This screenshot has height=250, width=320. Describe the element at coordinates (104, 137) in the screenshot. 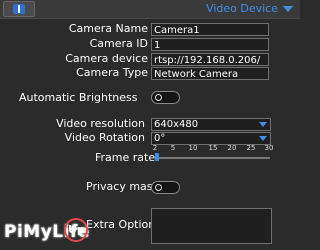

I see `video-rotation-label: Video Rotation` at that location.